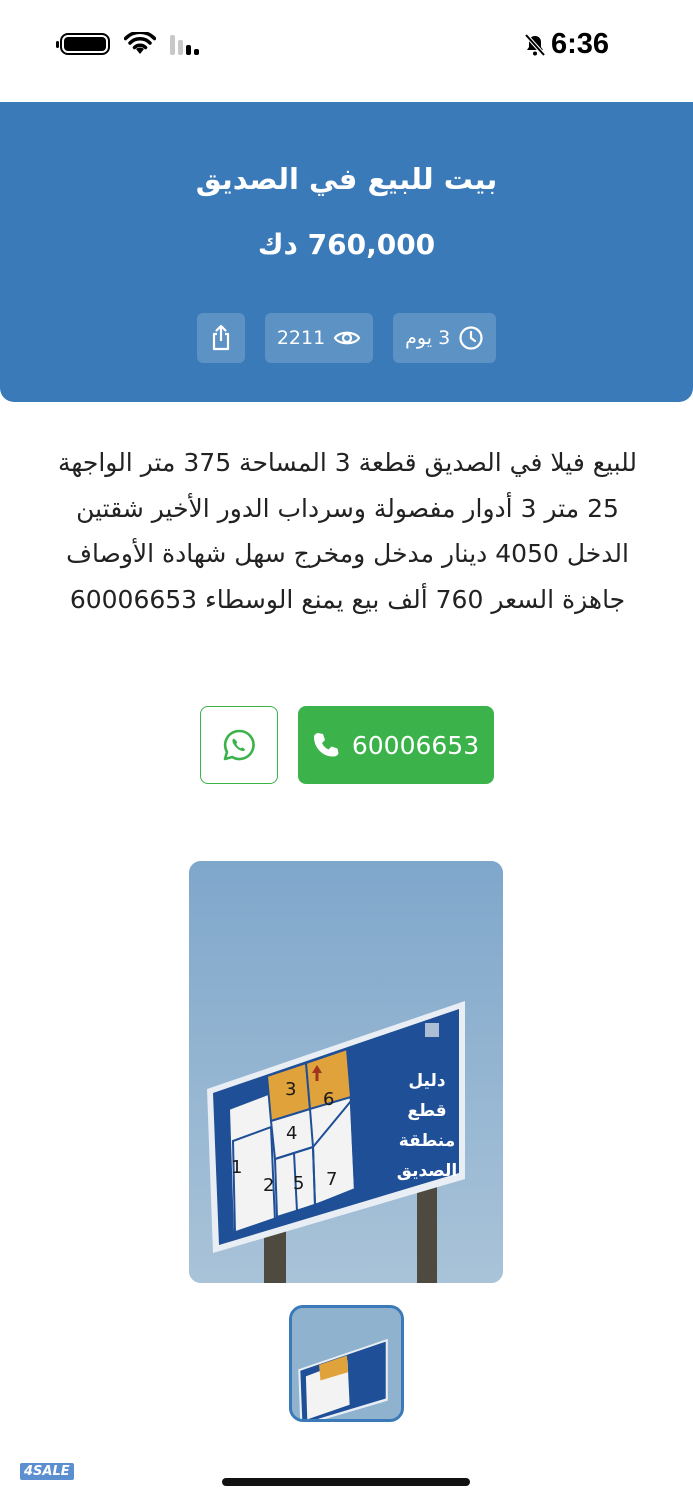  What do you see at coordinates (268, 1185) in the screenshot?
I see `sign-block-2: 2` at bounding box center [268, 1185].